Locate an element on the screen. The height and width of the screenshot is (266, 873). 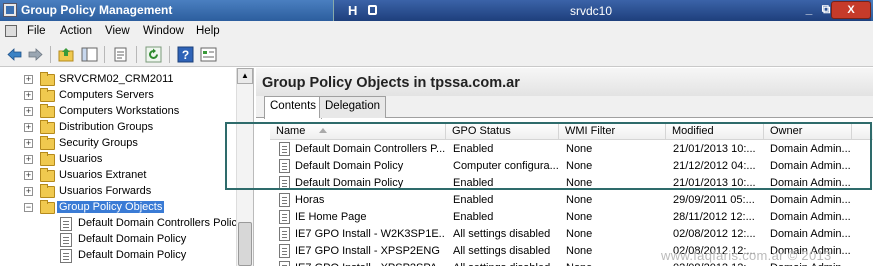
tree-item-label: Security Groups is located at coordinates (98, 143).